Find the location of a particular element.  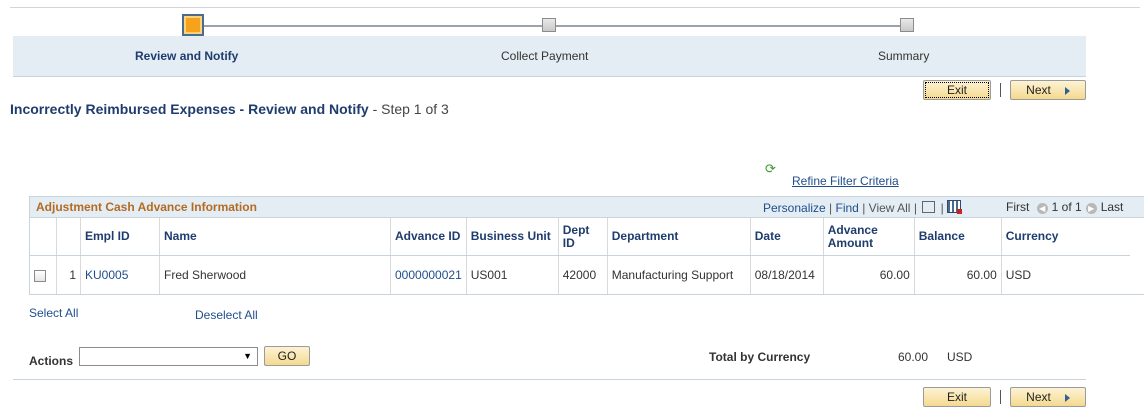

actions-dropdown: ▼ is located at coordinates (168, 356).